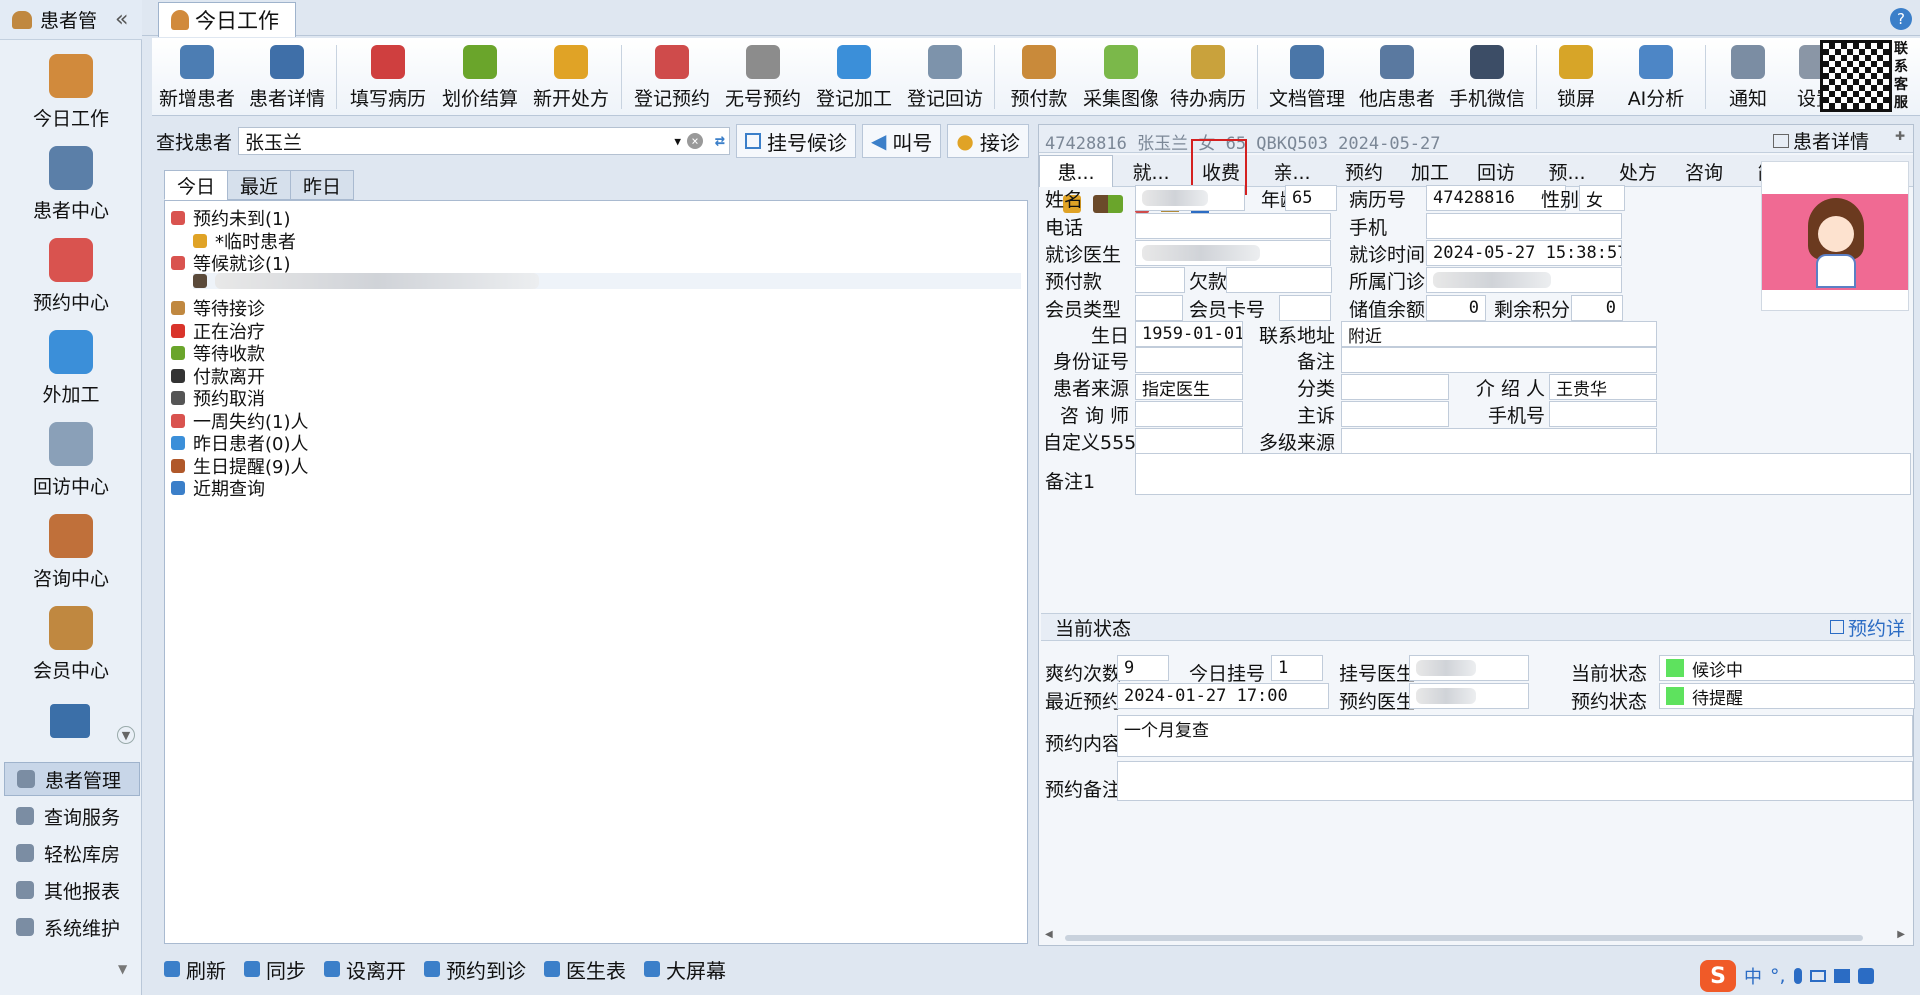 The image size is (1920, 995). Describe the element at coordinates (1305, 308) in the screenshot. I see `member-card-field` at that location.